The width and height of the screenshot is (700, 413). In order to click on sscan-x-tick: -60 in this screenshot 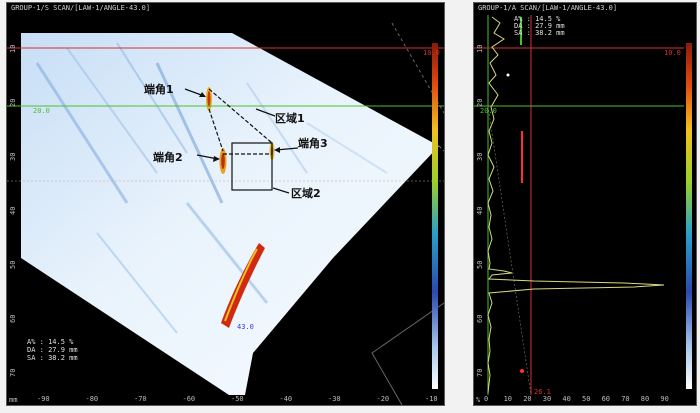, I will do `click(189, 399)`.